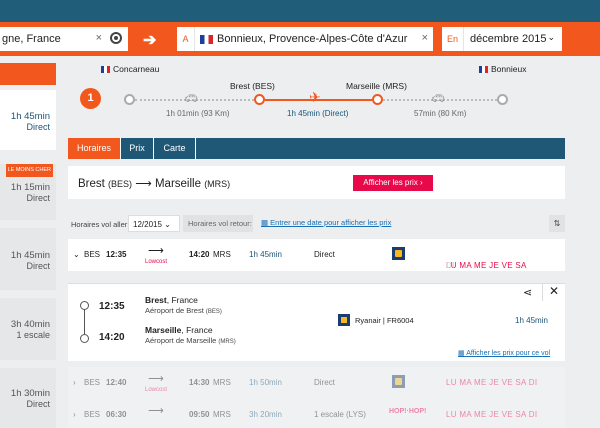  What do you see at coordinates (191, 99) in the screenshot?
I see `car-icon: 🚗︎` at bounding box center [191, 99].